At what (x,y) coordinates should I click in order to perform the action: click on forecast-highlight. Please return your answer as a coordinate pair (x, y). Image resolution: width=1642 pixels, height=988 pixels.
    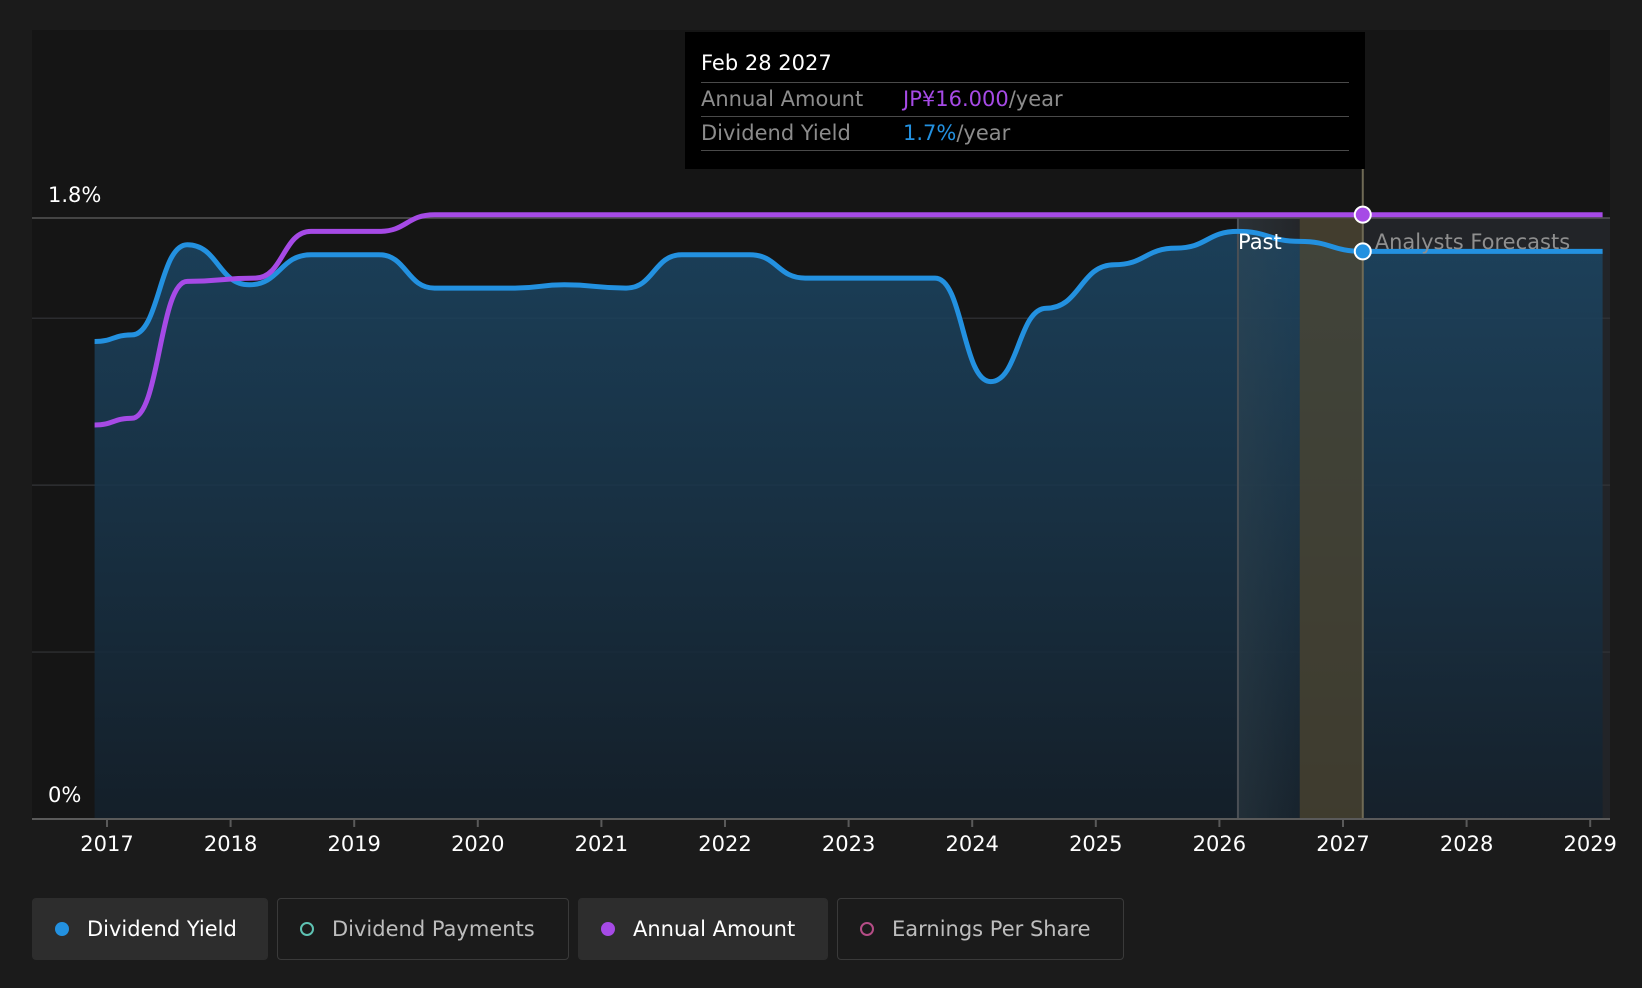
    Looking at the image, I should click on (1331, 518).